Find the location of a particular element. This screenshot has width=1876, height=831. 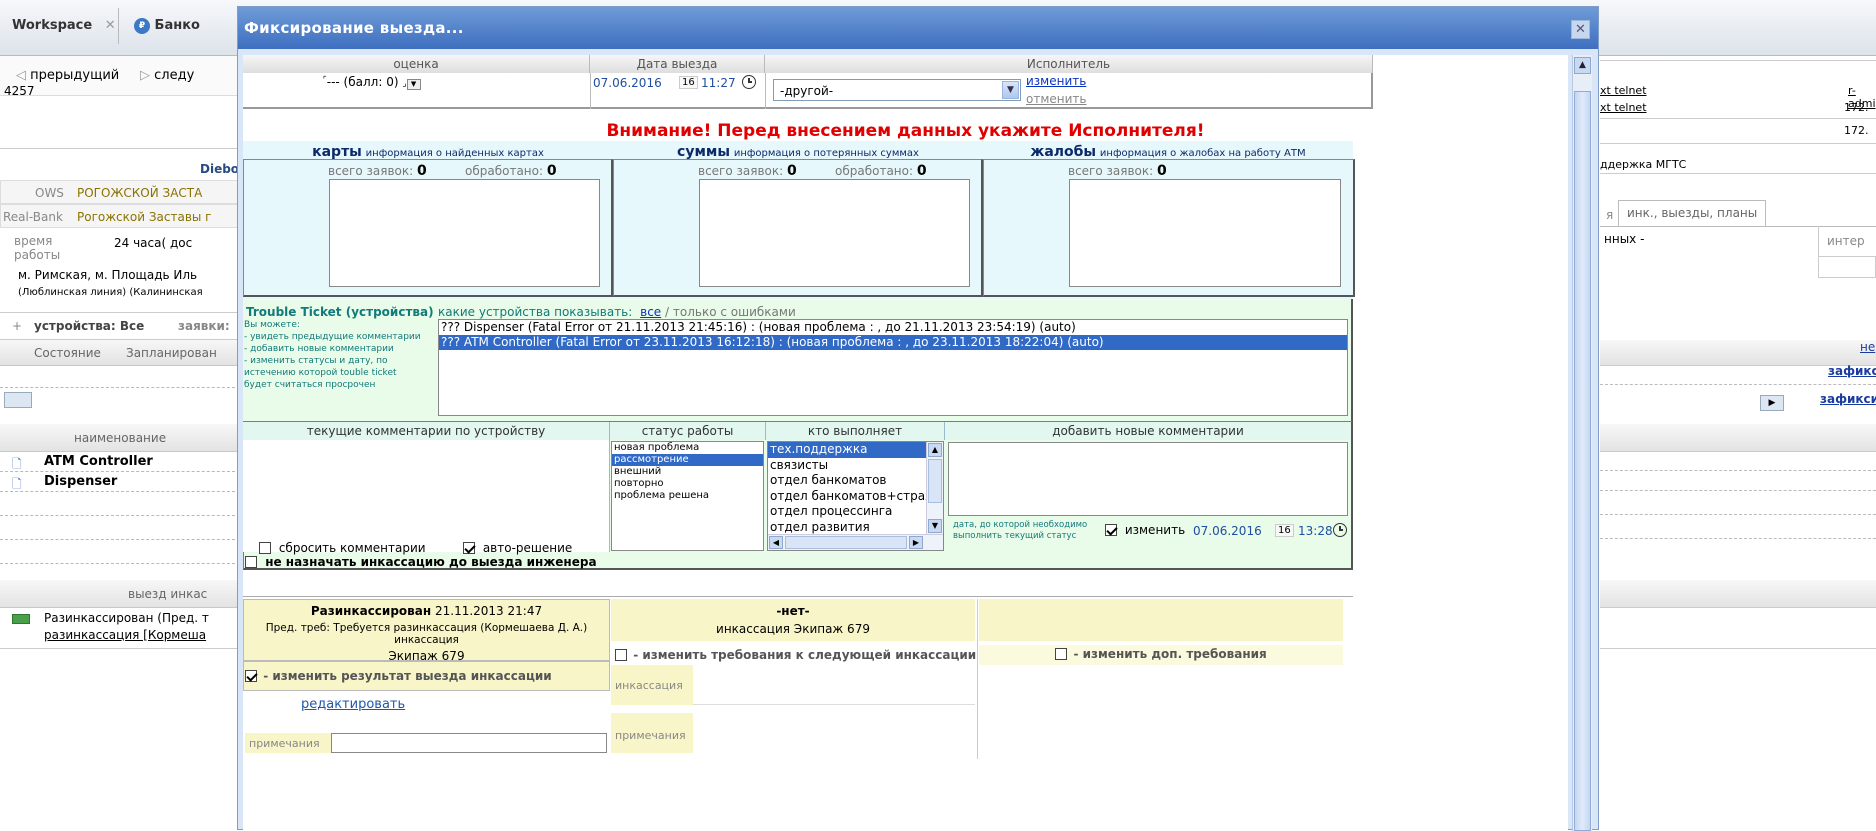

cancel-executor-link: отменить is located at coordinates (1056, 99).